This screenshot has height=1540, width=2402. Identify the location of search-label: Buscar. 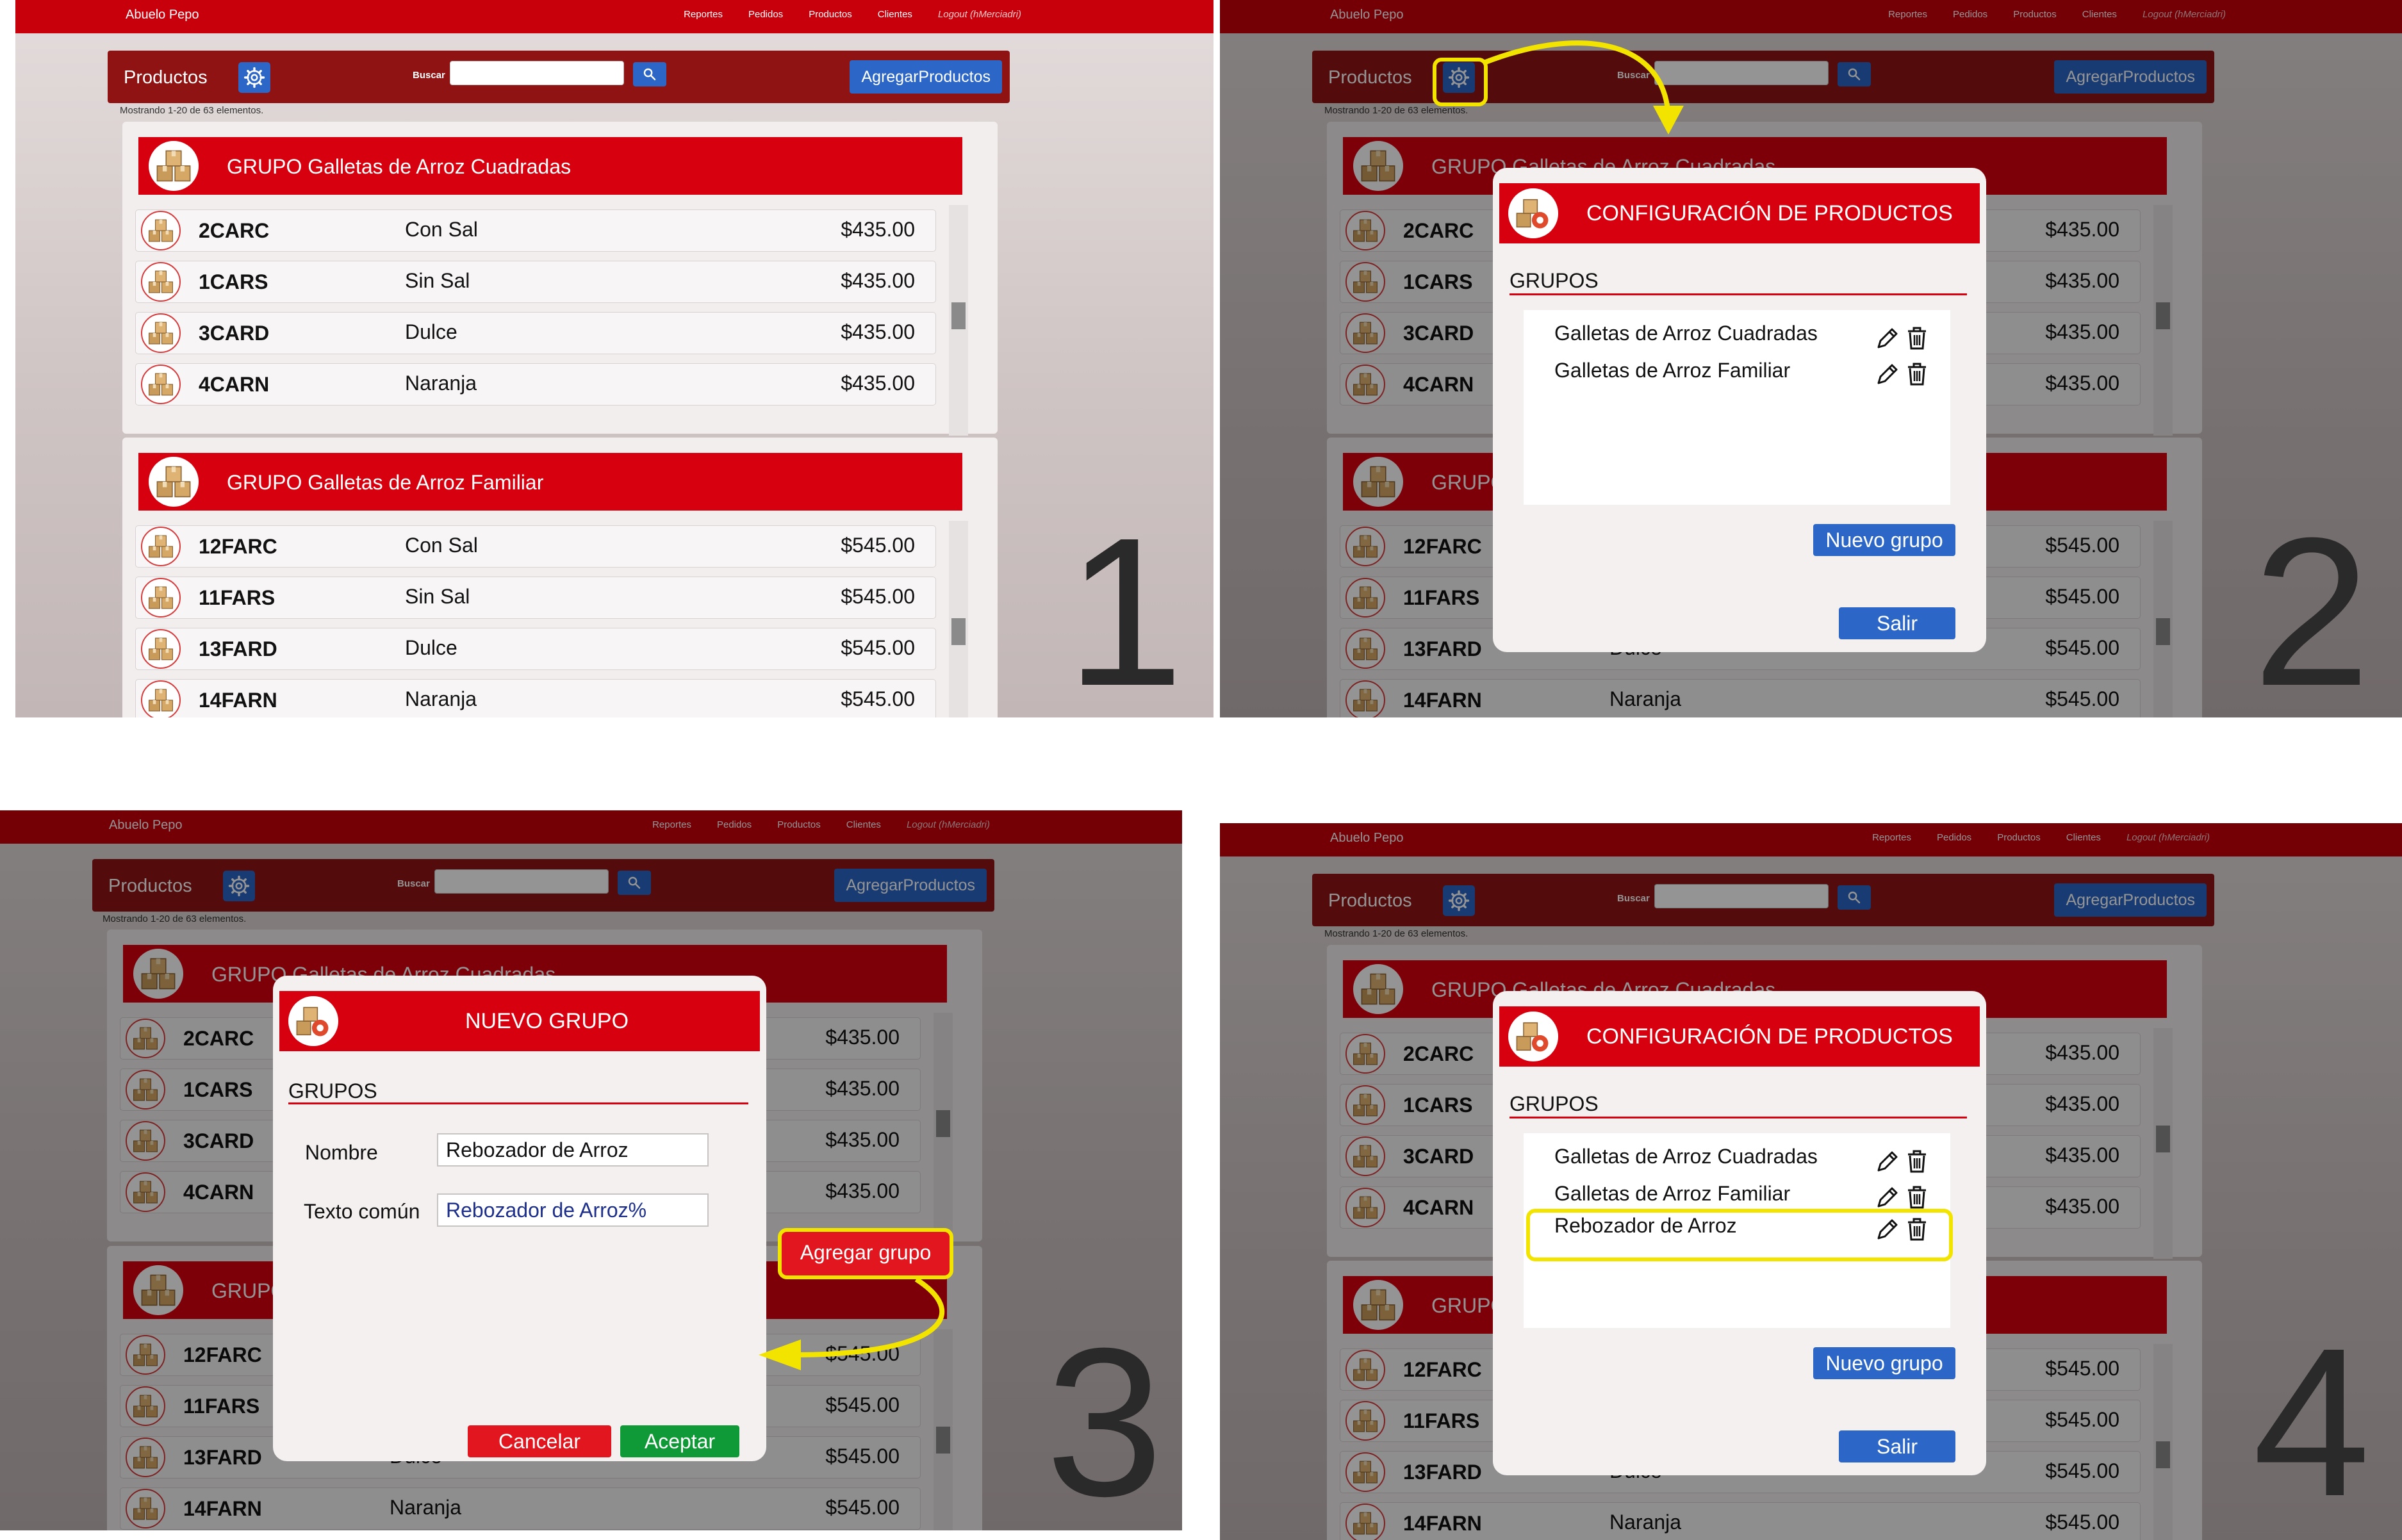
(429, 75).